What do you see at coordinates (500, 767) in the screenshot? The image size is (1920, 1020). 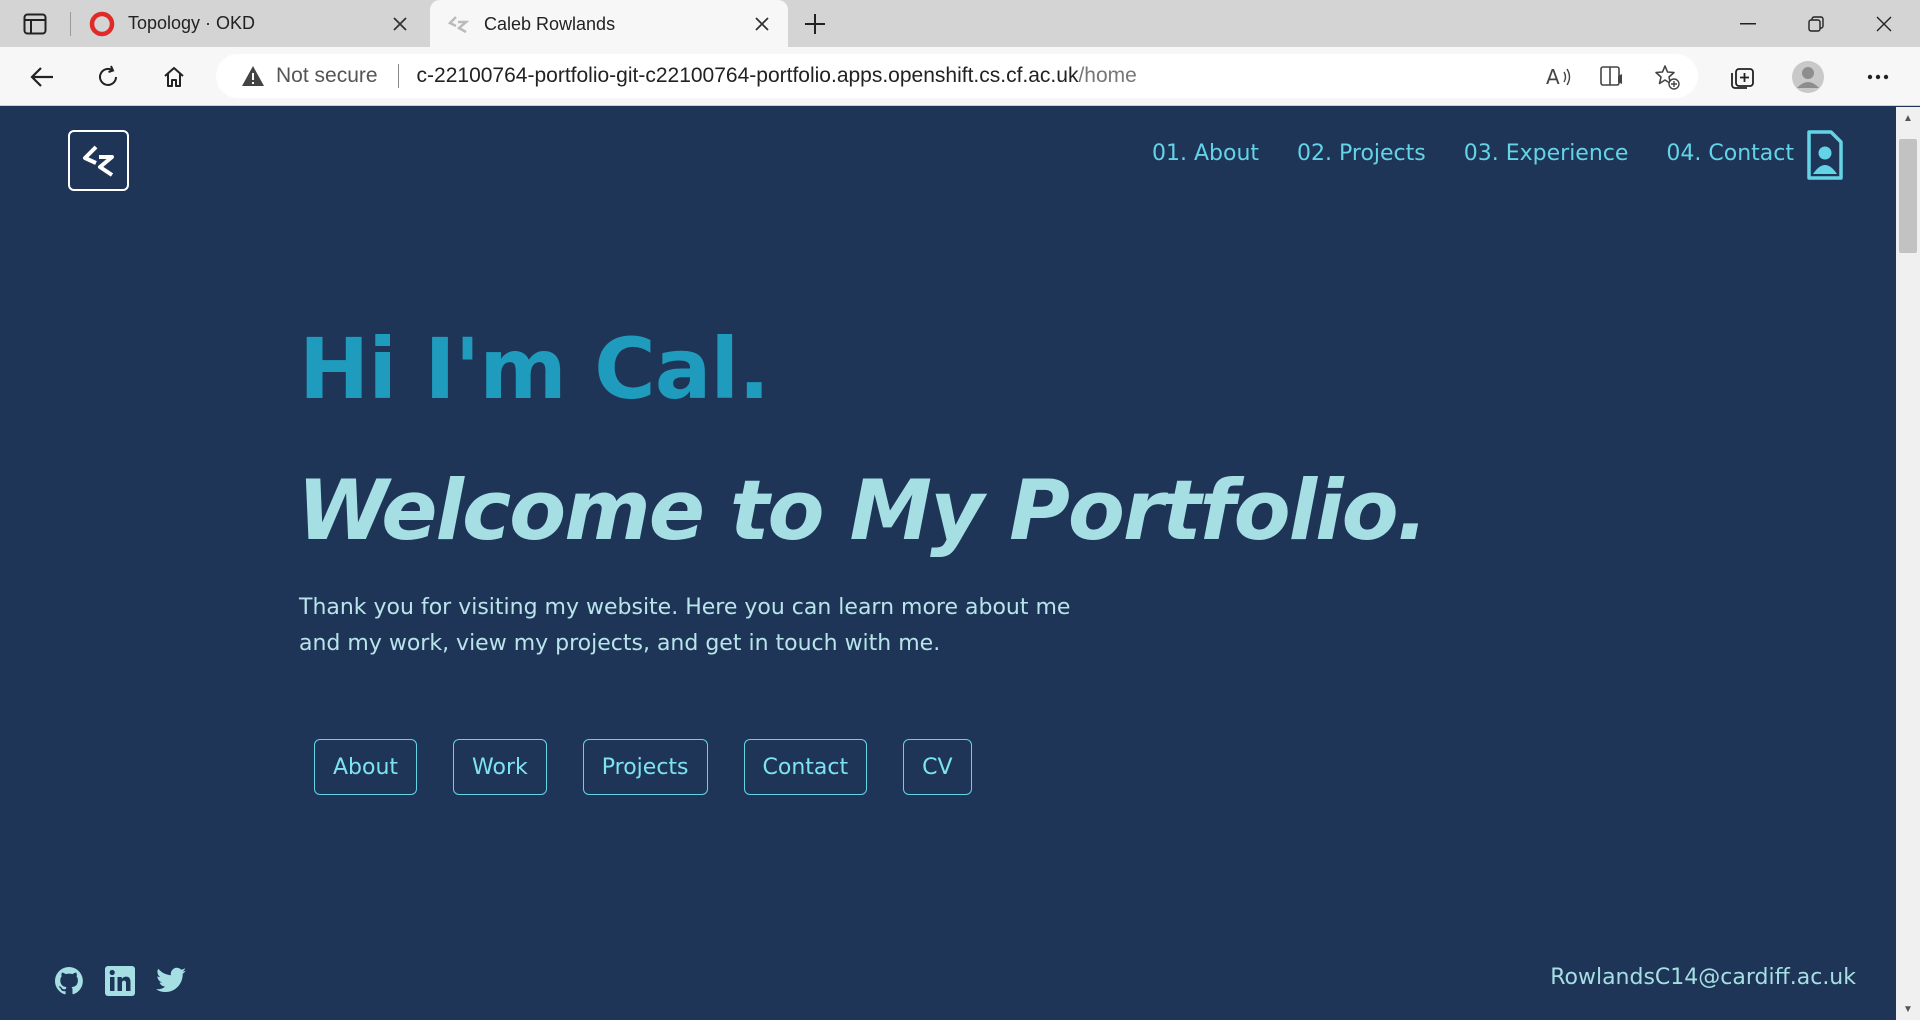 I see `work-button: Work` at bounding box center [500, 767].